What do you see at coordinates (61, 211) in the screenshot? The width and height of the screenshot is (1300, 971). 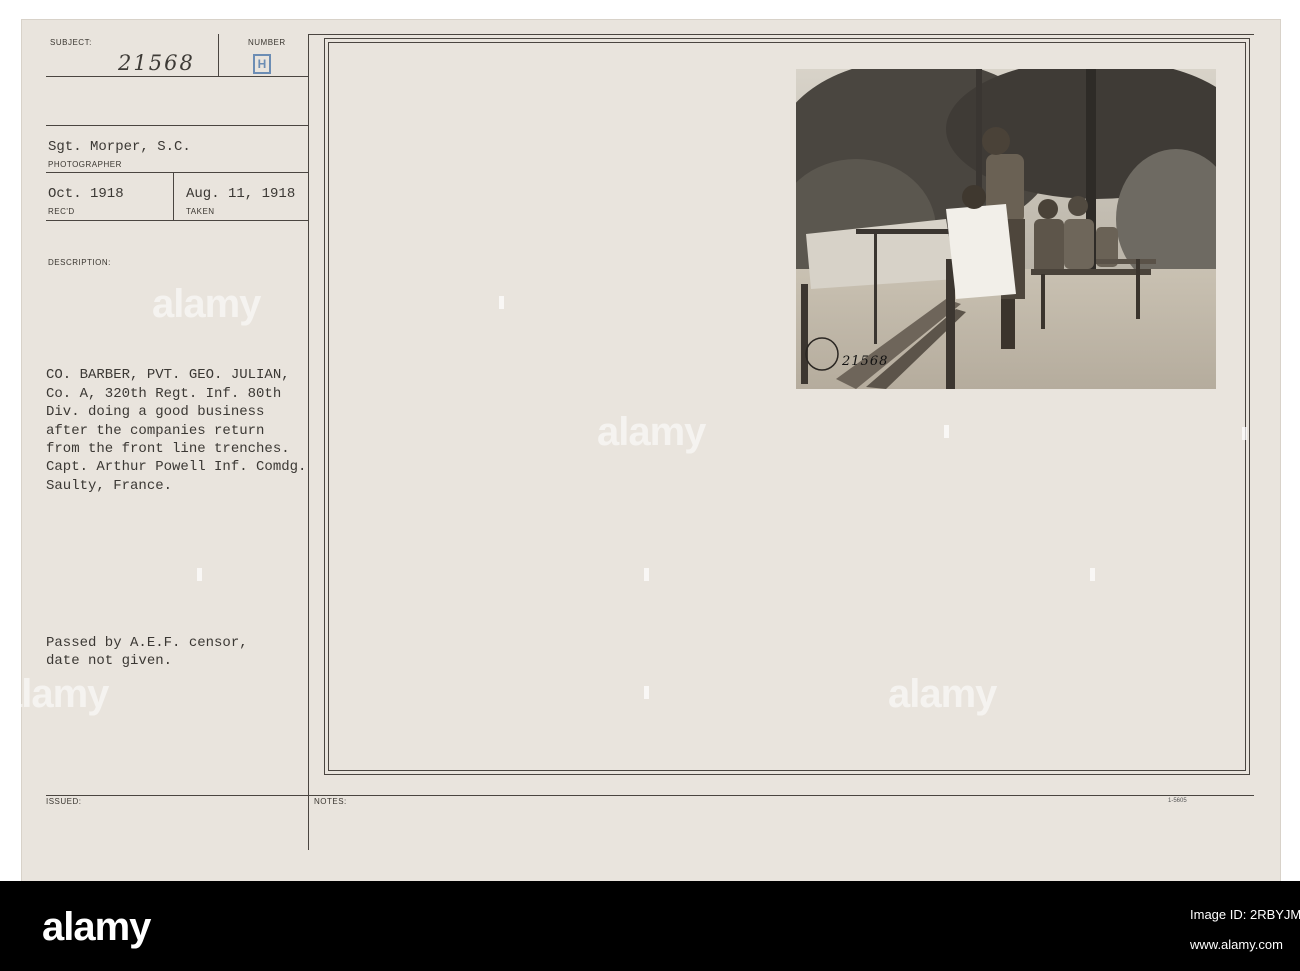 I see `received-label: REC'D` at bounding box center [61, 211].